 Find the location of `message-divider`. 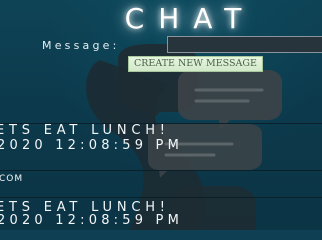

message-divider is located at coordinates (161, 170).